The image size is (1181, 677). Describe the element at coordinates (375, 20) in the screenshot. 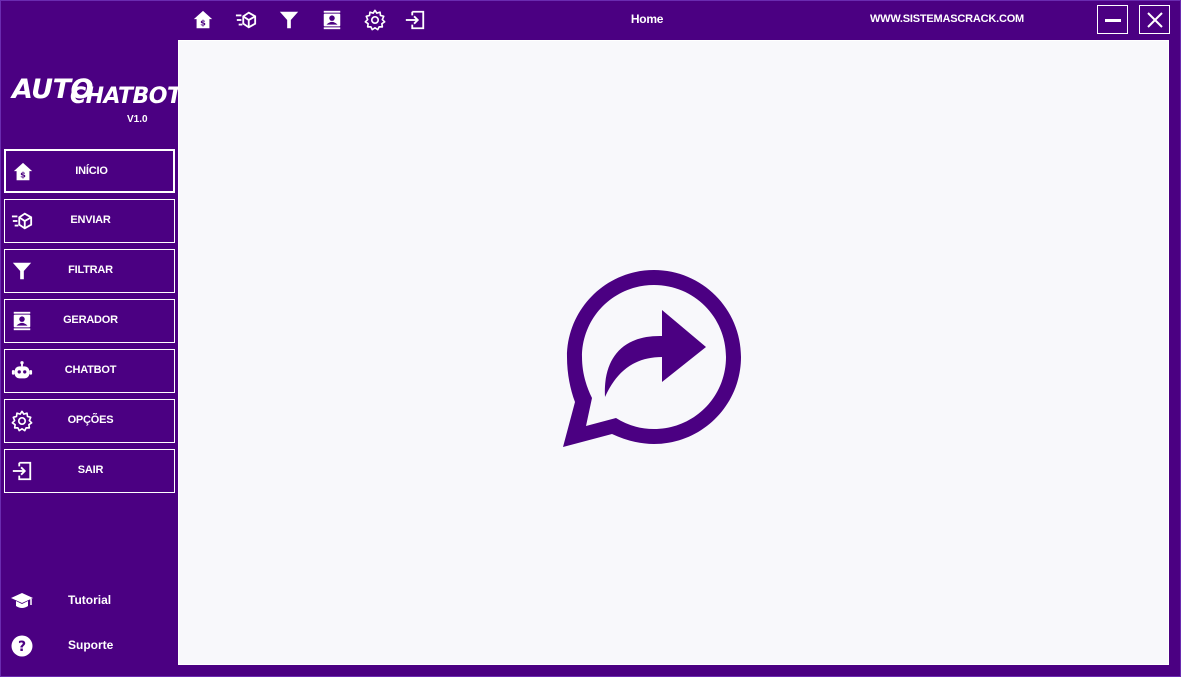

I see `gear-icon` at that location.